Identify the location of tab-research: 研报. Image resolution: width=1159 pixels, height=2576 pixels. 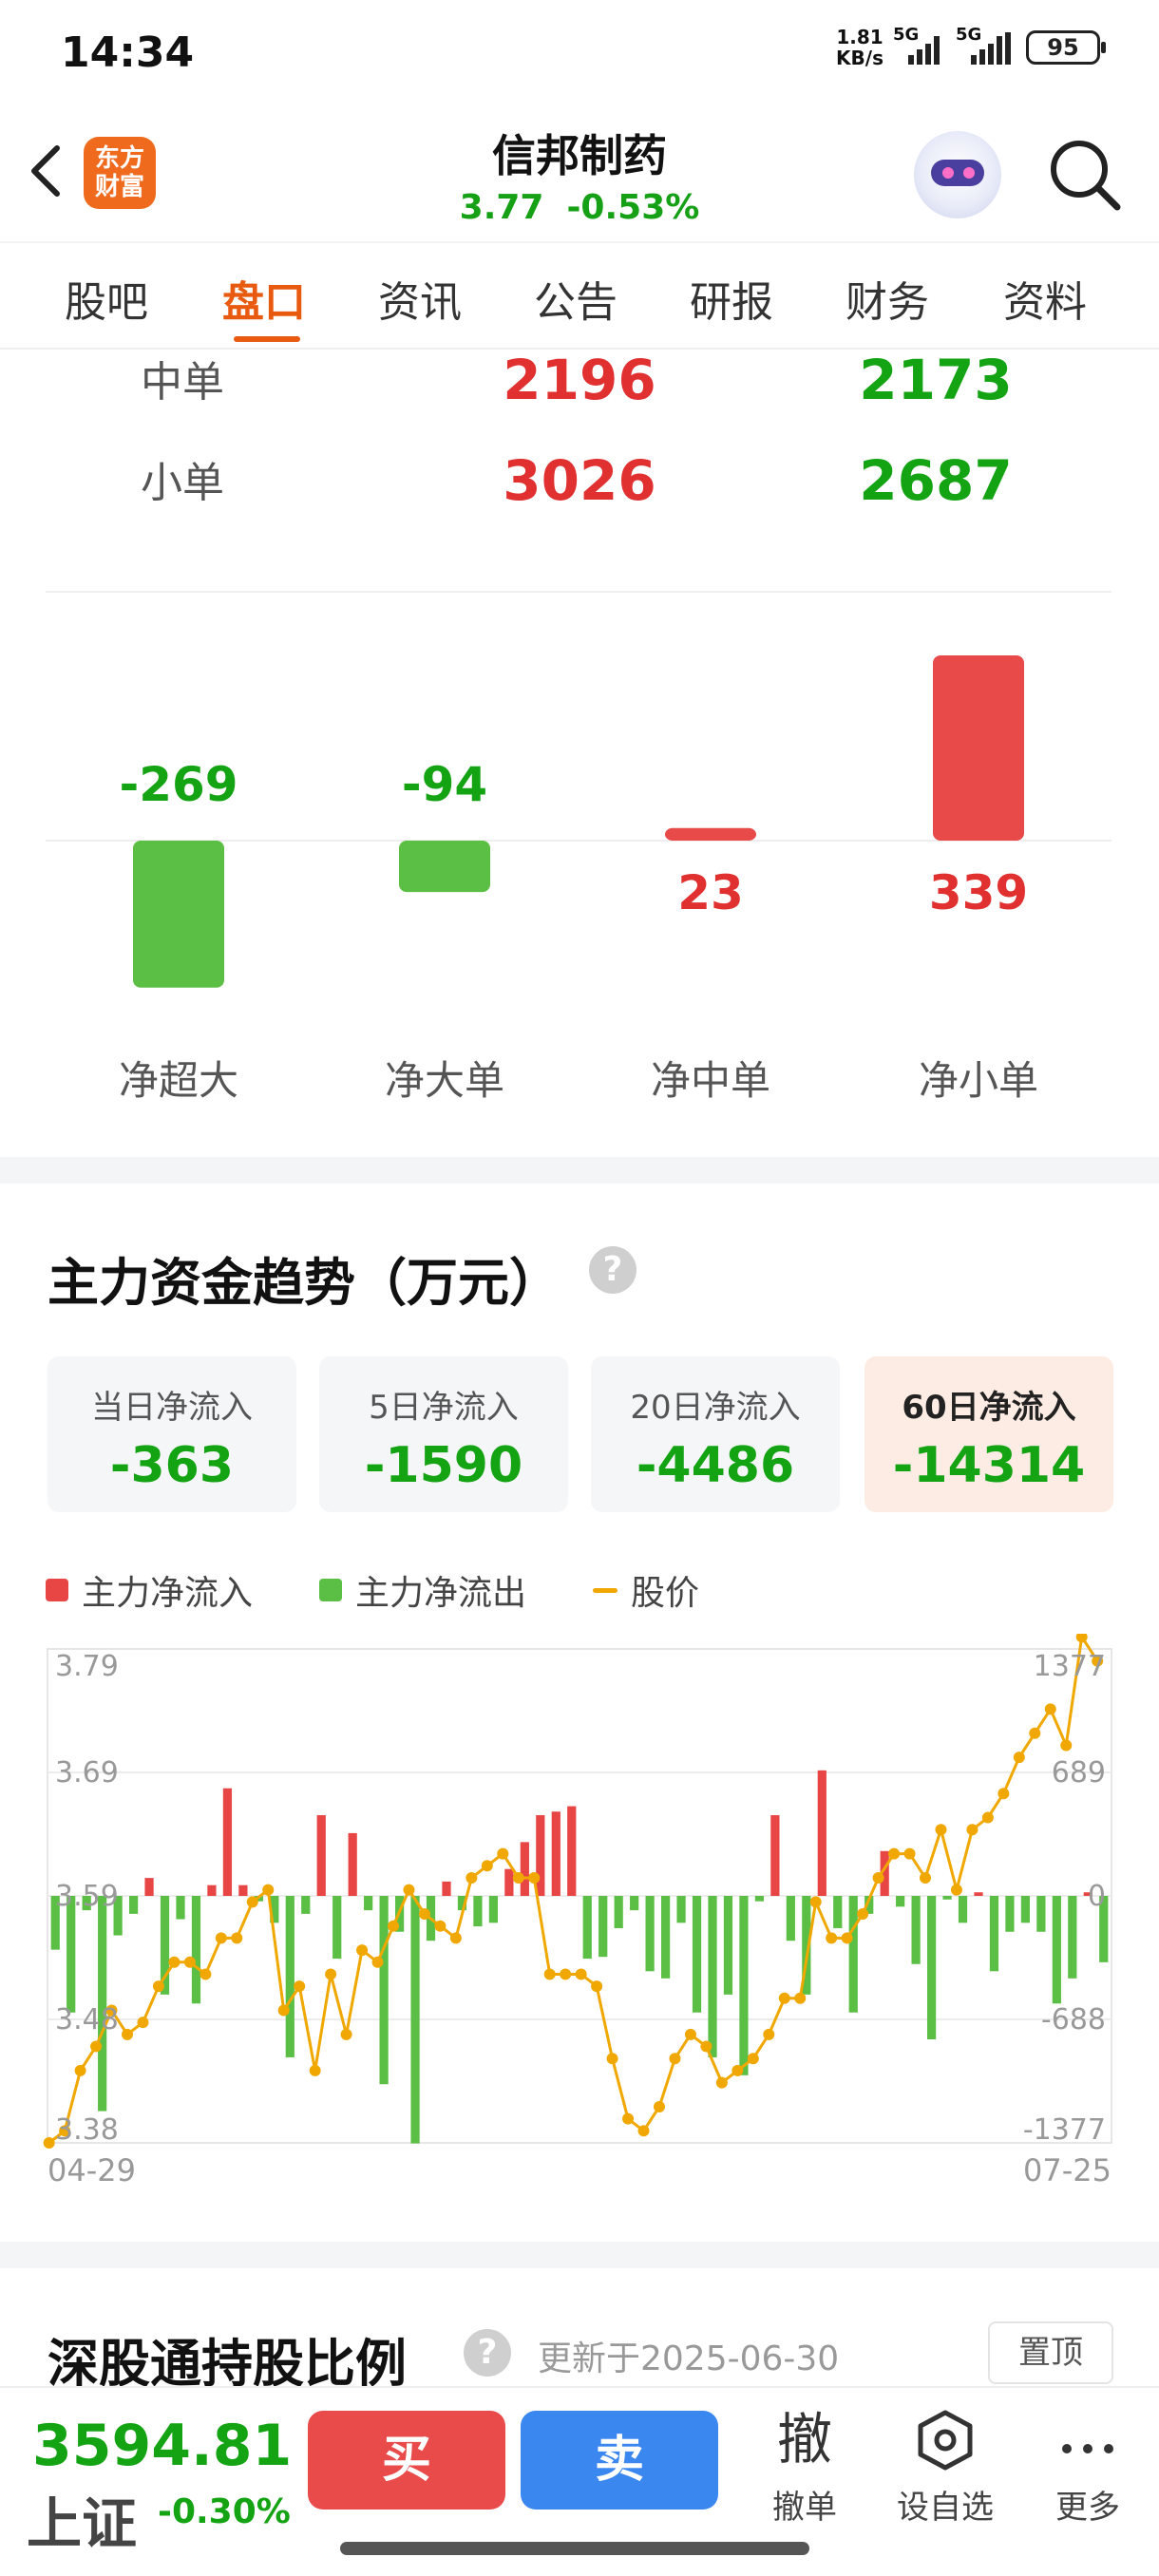
(731, 298).